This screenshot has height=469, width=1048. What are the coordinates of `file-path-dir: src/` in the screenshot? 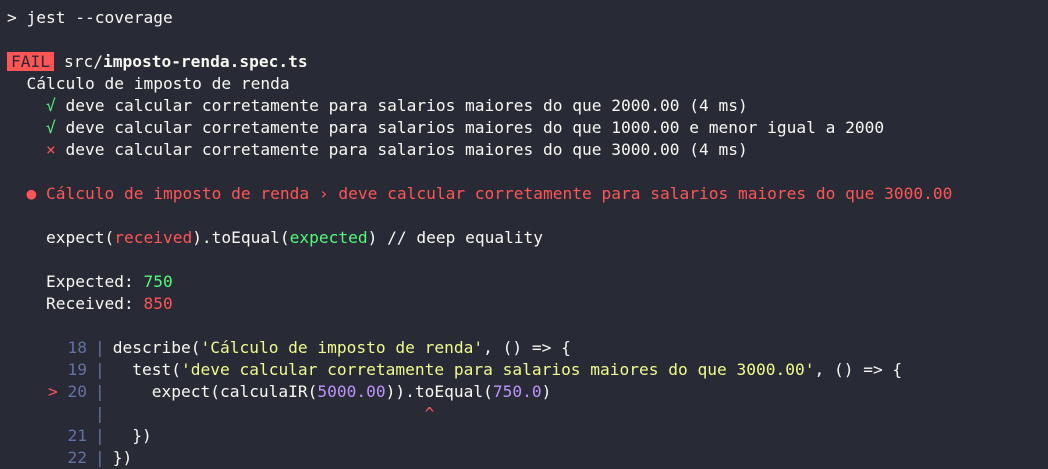 It's located at (83, 61).